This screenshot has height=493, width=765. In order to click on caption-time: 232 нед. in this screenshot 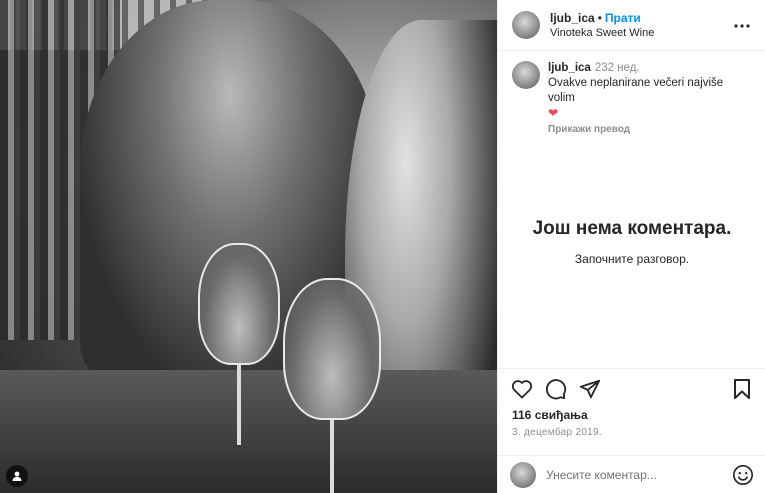, I will do `click(617, 68)`.